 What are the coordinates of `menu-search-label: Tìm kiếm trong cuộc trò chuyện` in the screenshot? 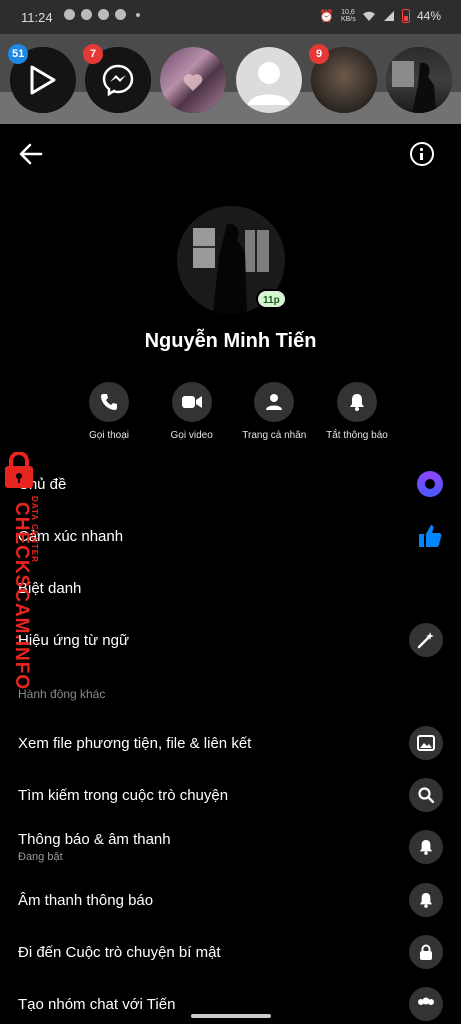 It's located at (123, 795).